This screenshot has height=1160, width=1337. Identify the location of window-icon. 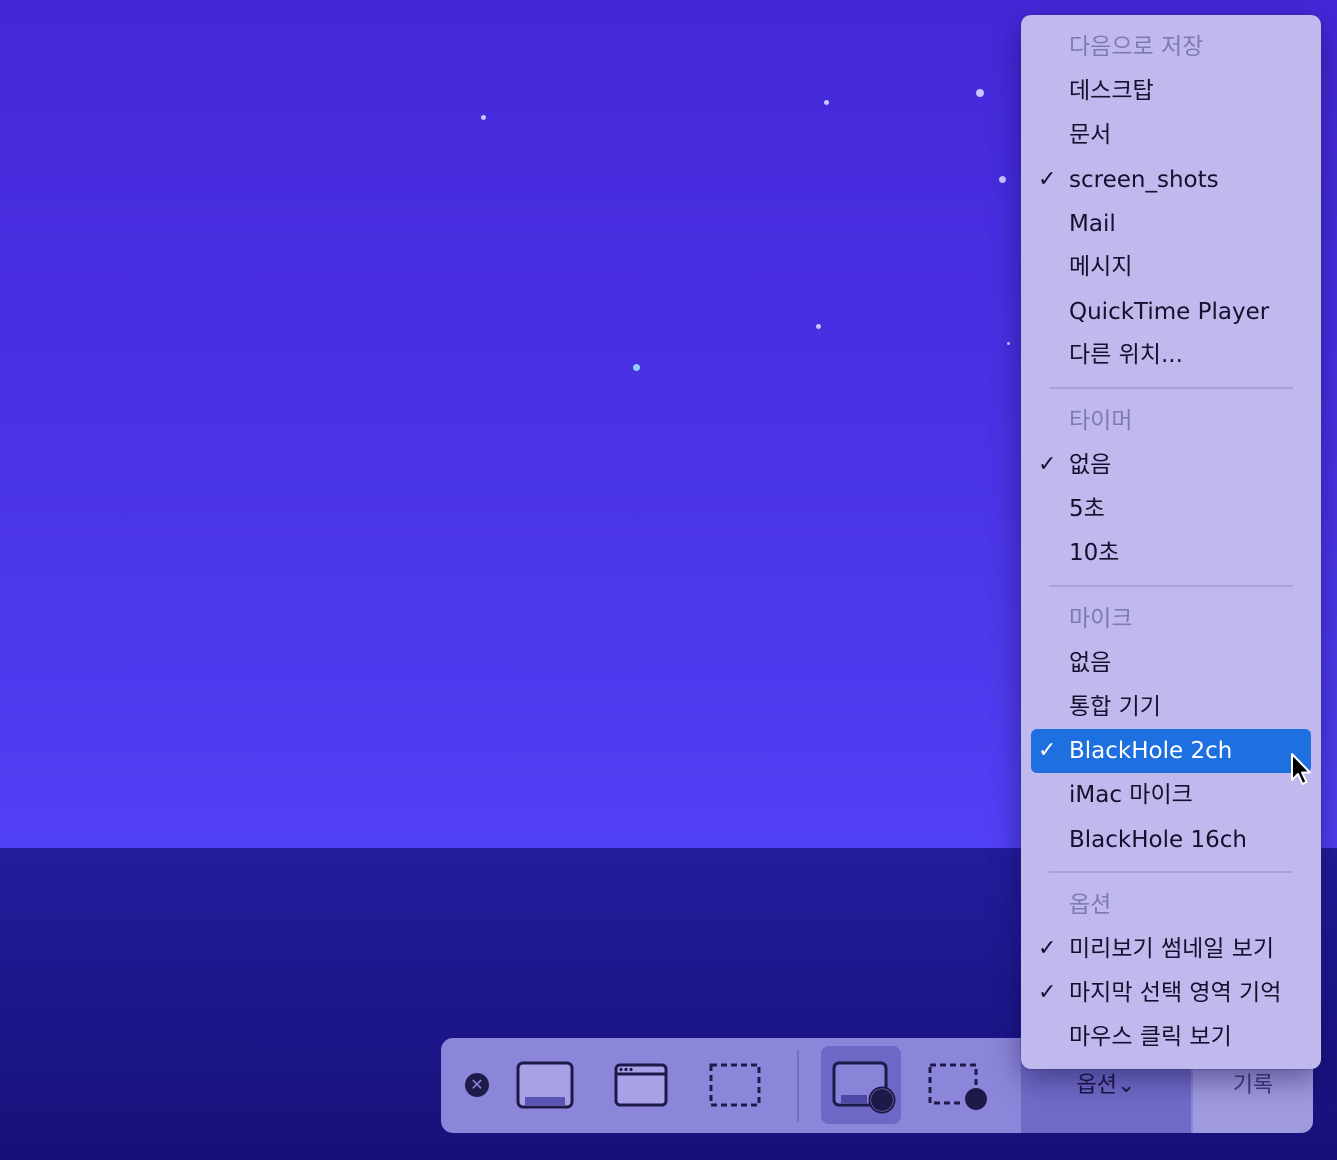
(641, 1085).